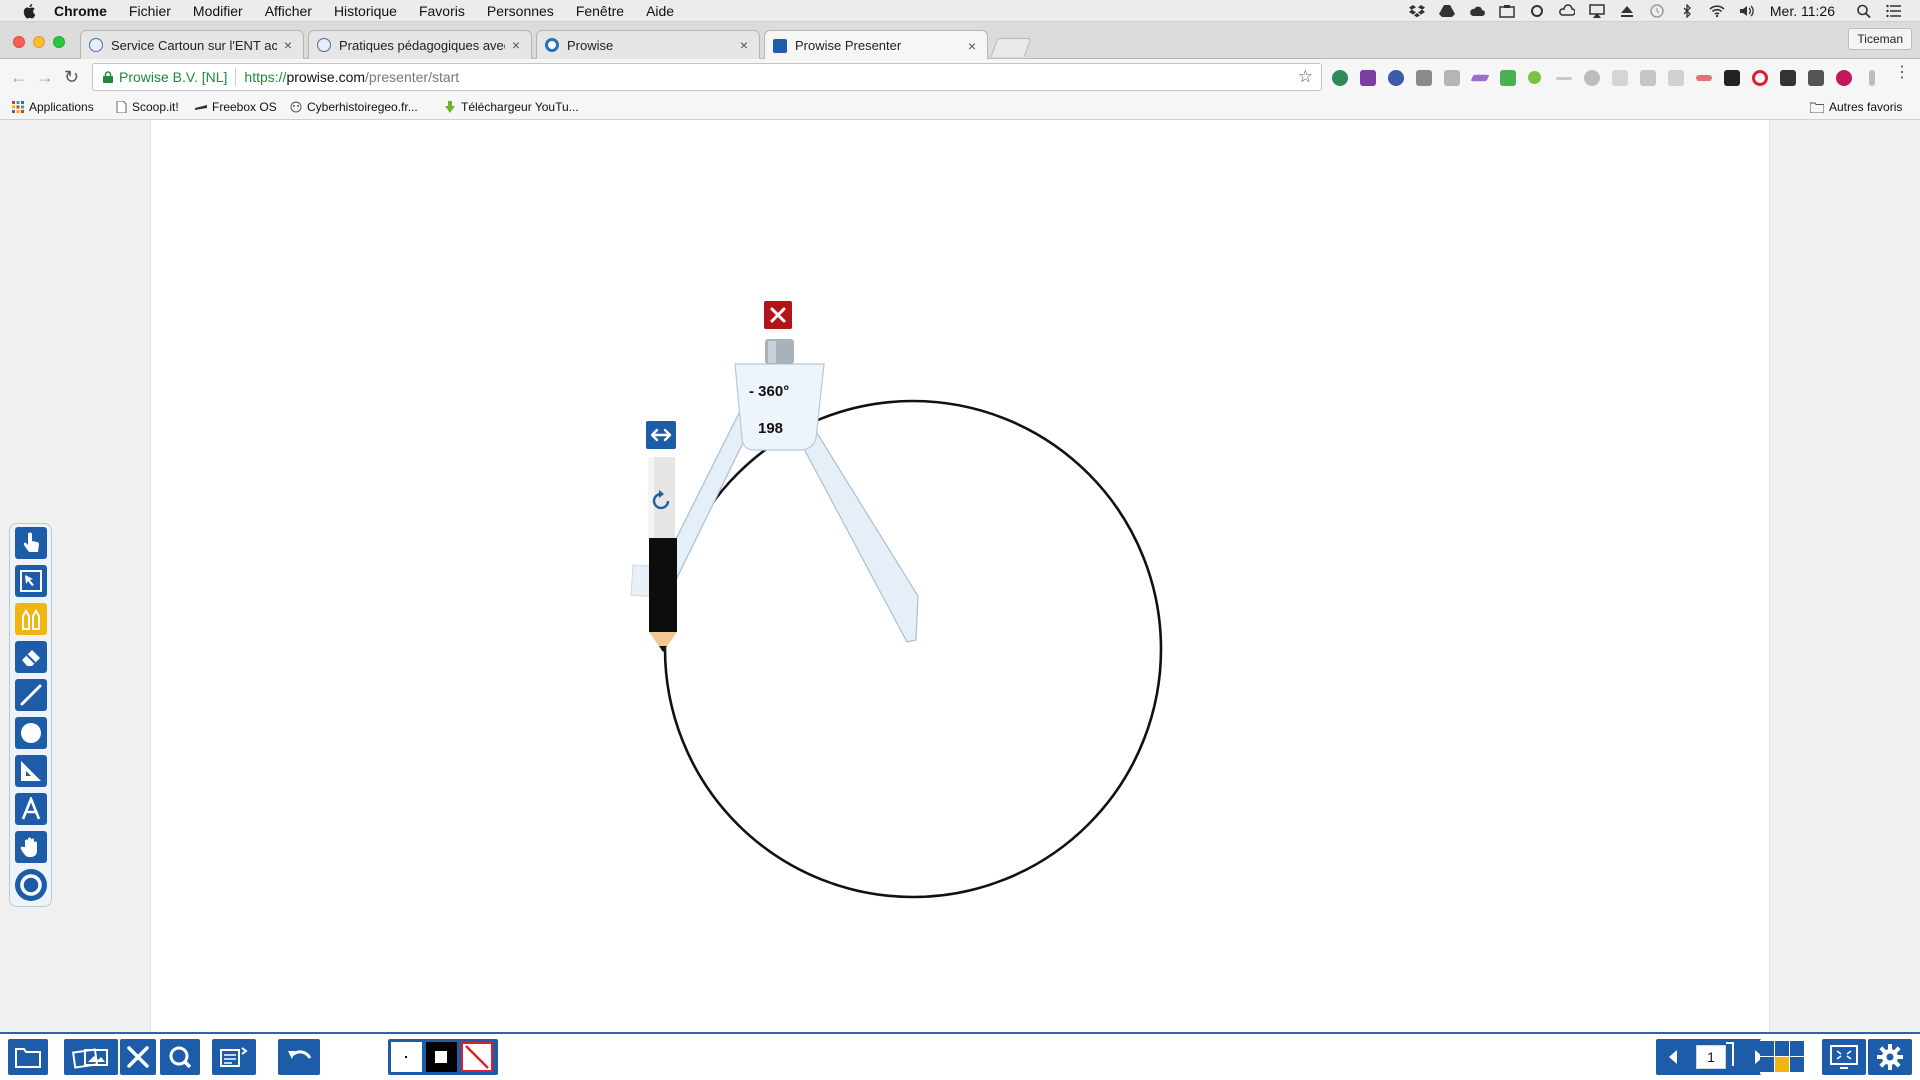 The image size is (1920, 1080). What do you see at coordinates (1704, 78) in the screenshot?
I see `extension-red-icon` at bounding box center [1704, 78].